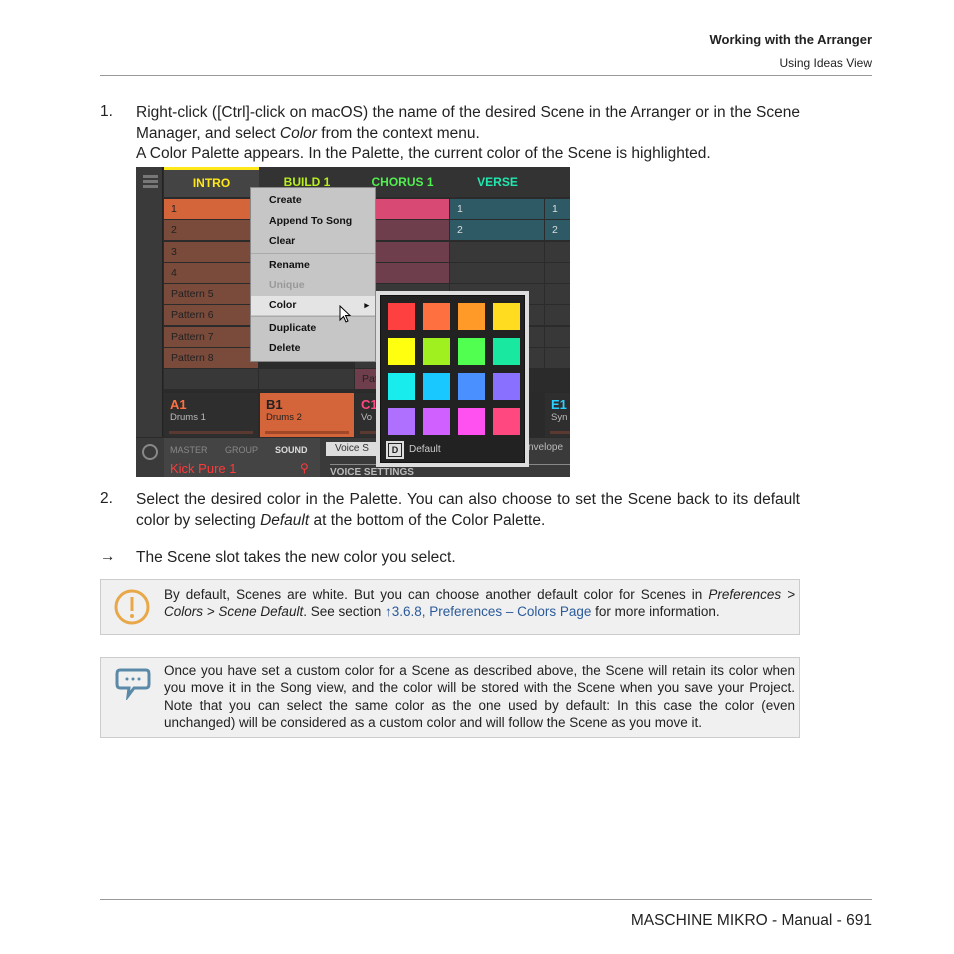 The width and height of the screenshot is (954, 954). What do you see at coordinates (211, 273) in the screenshot?
I see `pattern-slot: 4` at bounding box center [211, 273].